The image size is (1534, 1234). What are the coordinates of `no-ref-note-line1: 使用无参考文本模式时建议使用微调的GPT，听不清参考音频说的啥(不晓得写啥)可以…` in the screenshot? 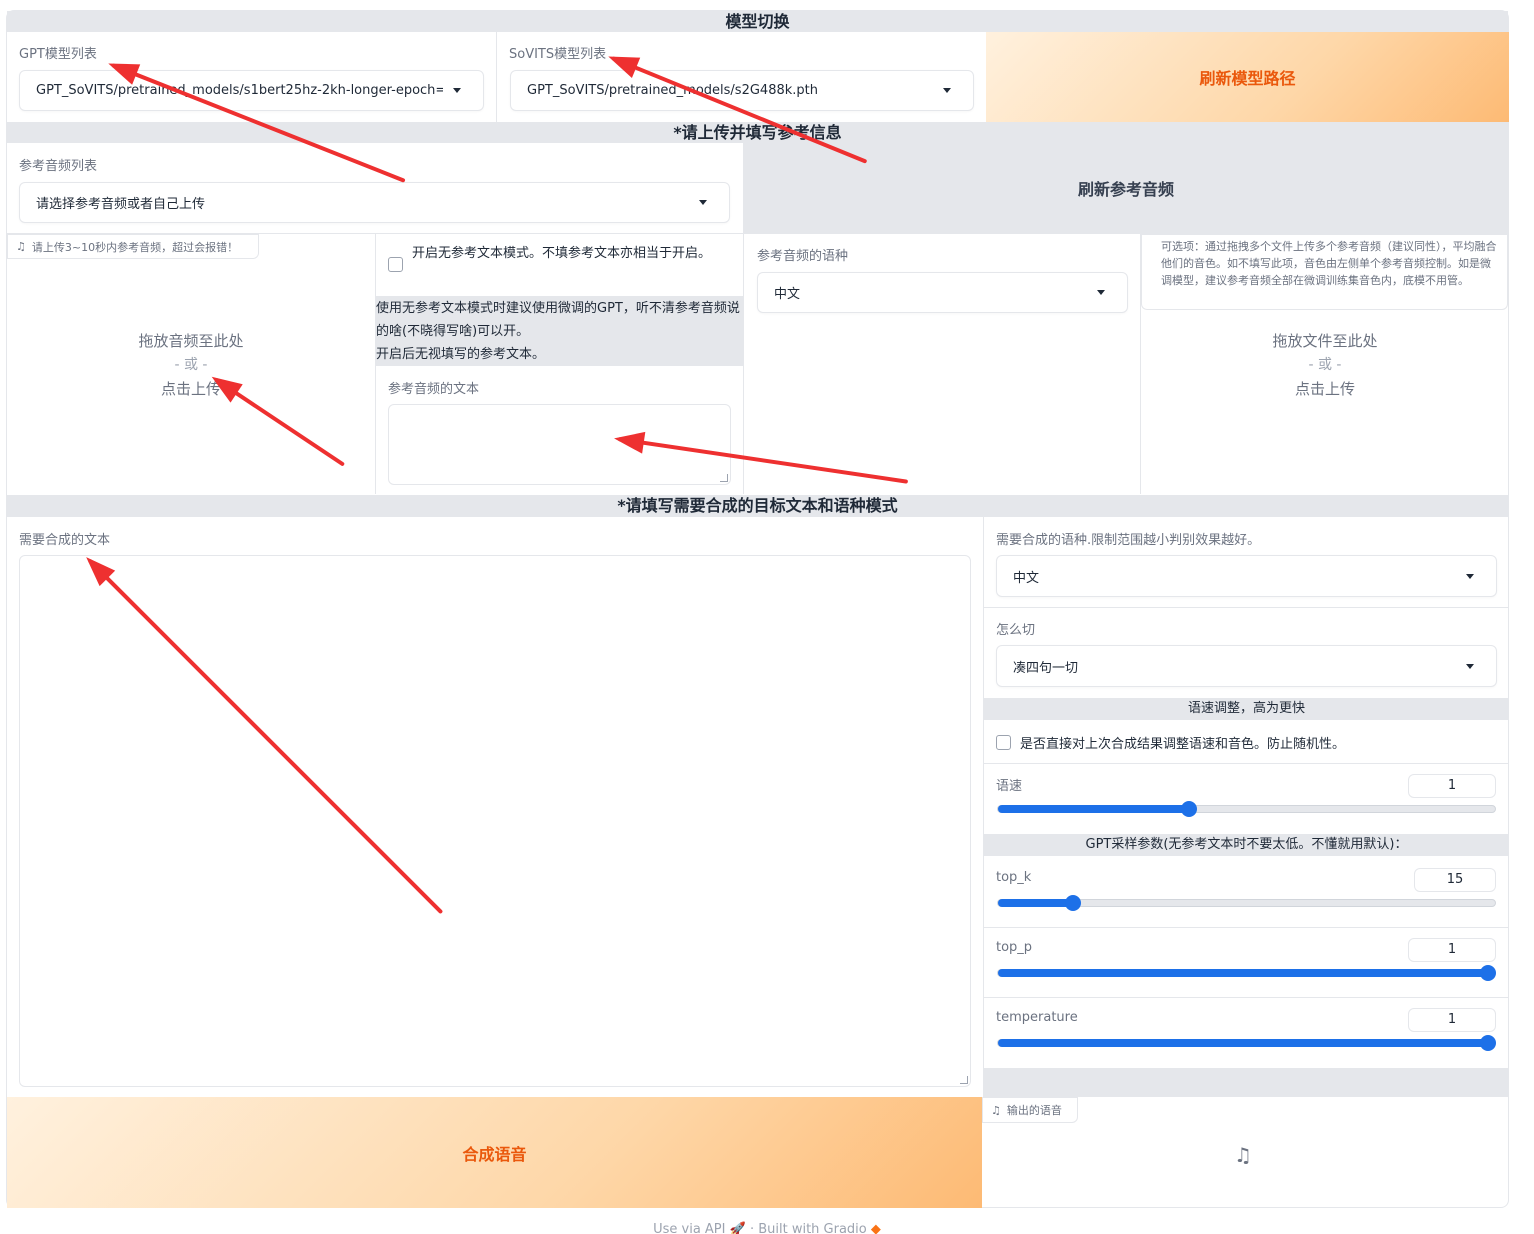 It's located at (558, 320).